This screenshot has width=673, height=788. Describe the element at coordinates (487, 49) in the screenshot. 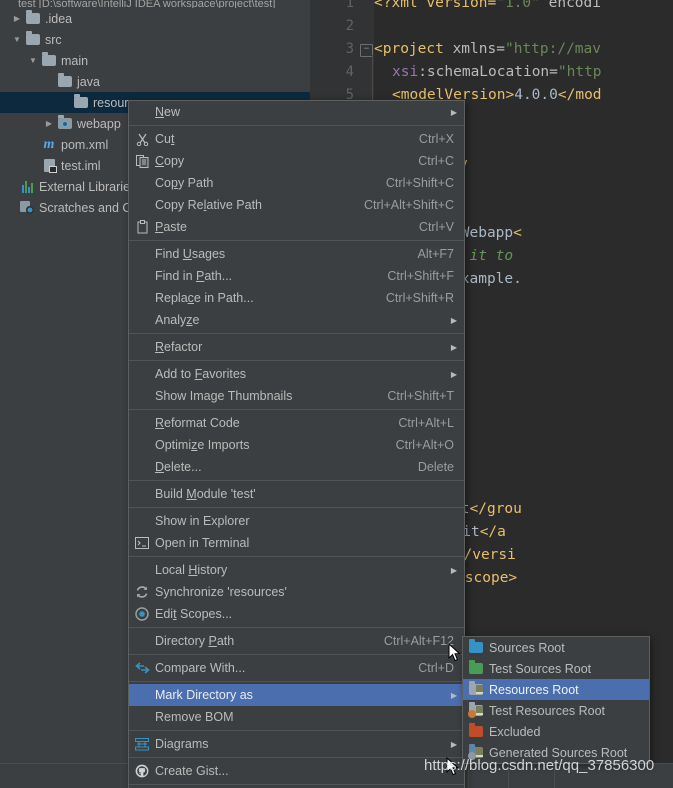

I see `code-line: <project xmlns="http://mav` at that location.